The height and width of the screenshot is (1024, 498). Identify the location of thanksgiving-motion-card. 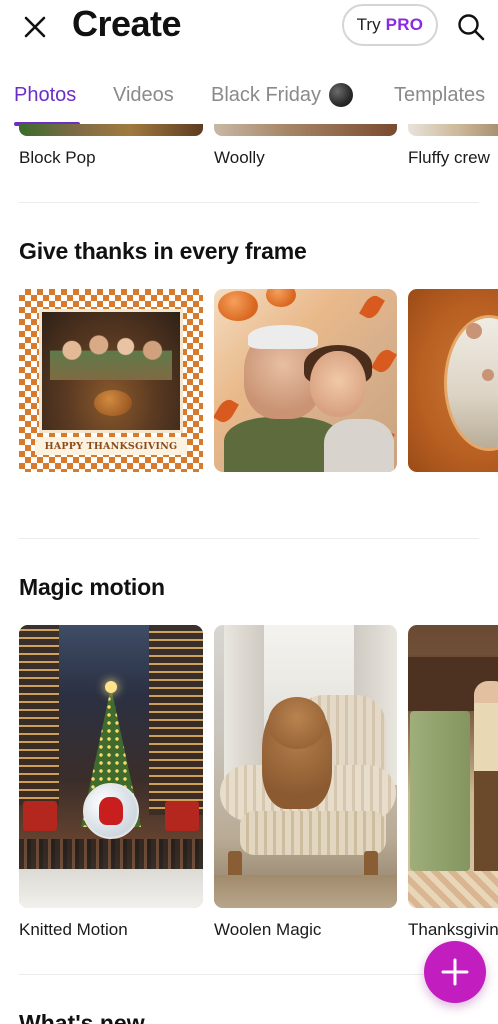
(453, 766).